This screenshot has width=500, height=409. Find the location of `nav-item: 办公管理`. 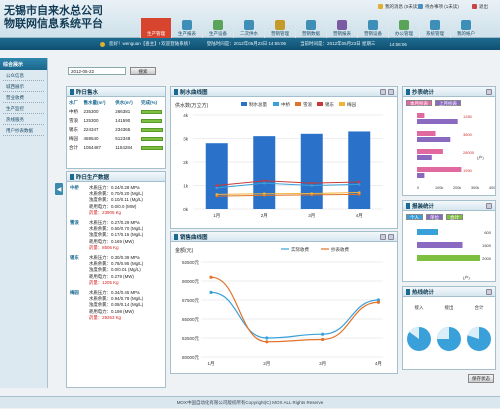

nav-item: 办公管理 is located at coordinates (403, 28).